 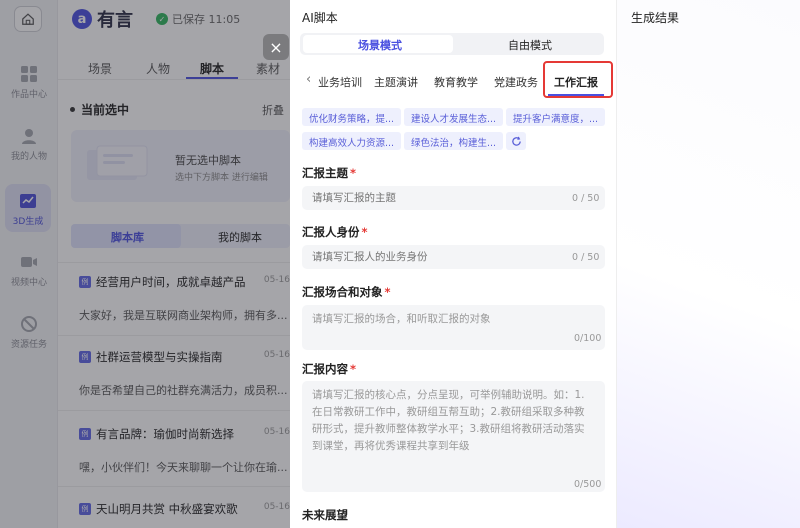 What do you see at coordinates (396, 82) in the screenshot?
I see `category-keynote: 主题演讲` at bounding box center [396, 82].